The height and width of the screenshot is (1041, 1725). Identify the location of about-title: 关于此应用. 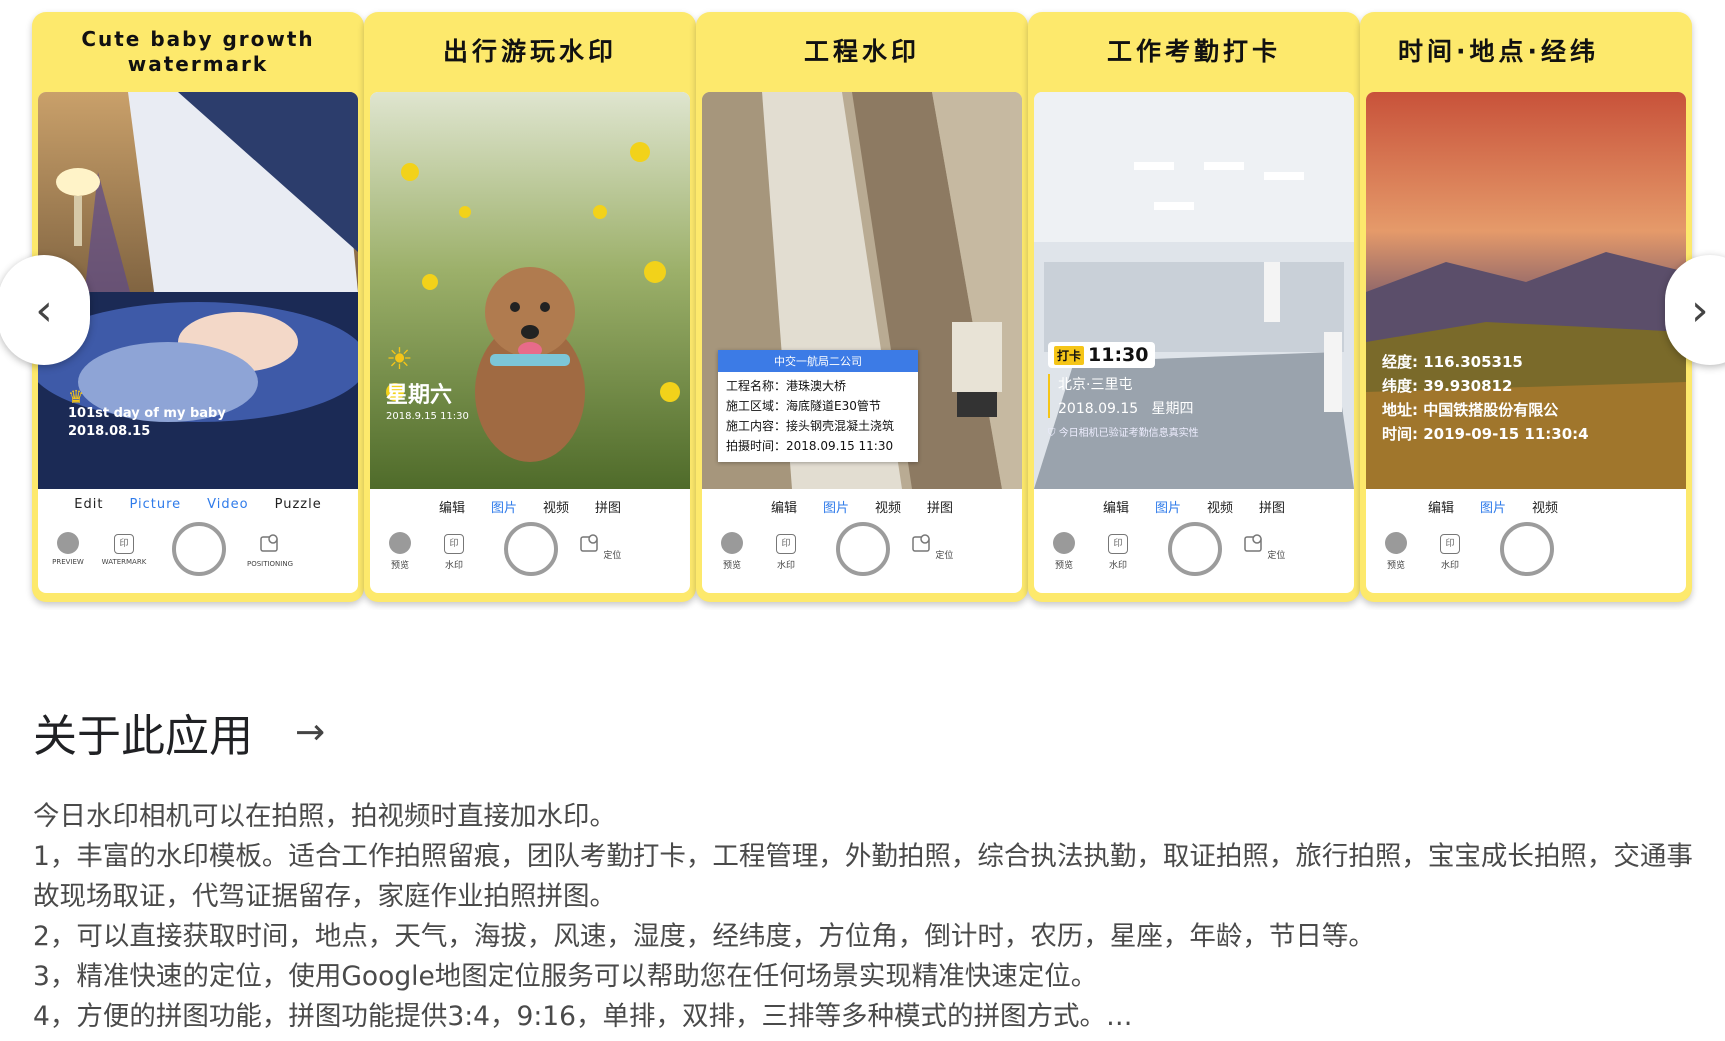
(143, 736).